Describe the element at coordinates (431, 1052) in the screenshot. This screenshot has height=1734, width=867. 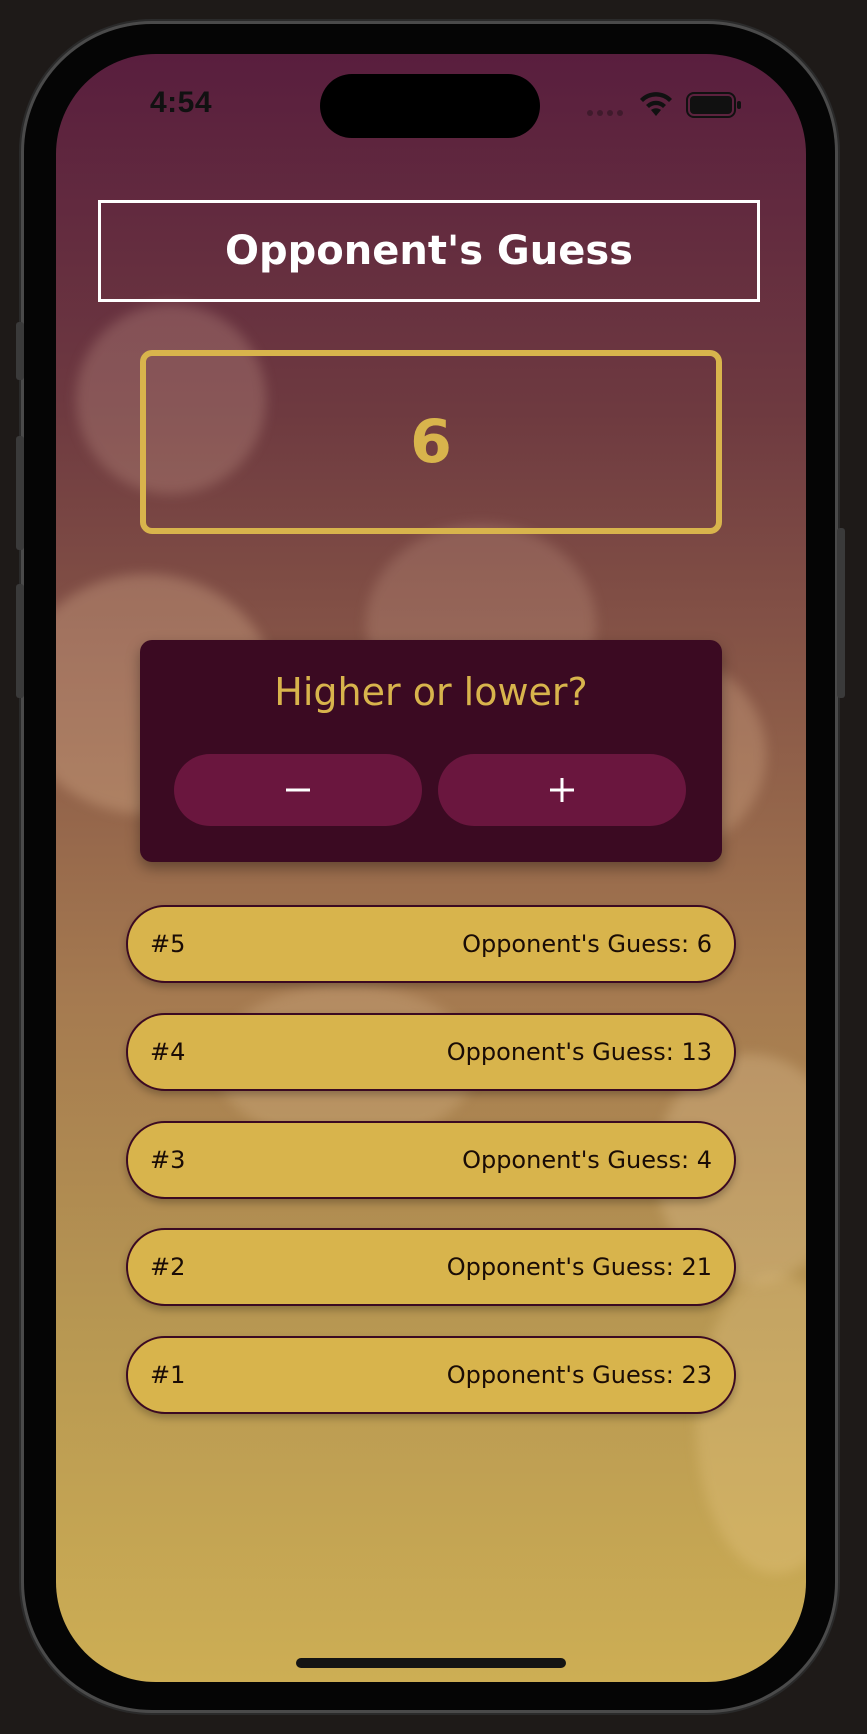
I see `guess-log-item: #4 Opponent's Guess: 13` at that location.